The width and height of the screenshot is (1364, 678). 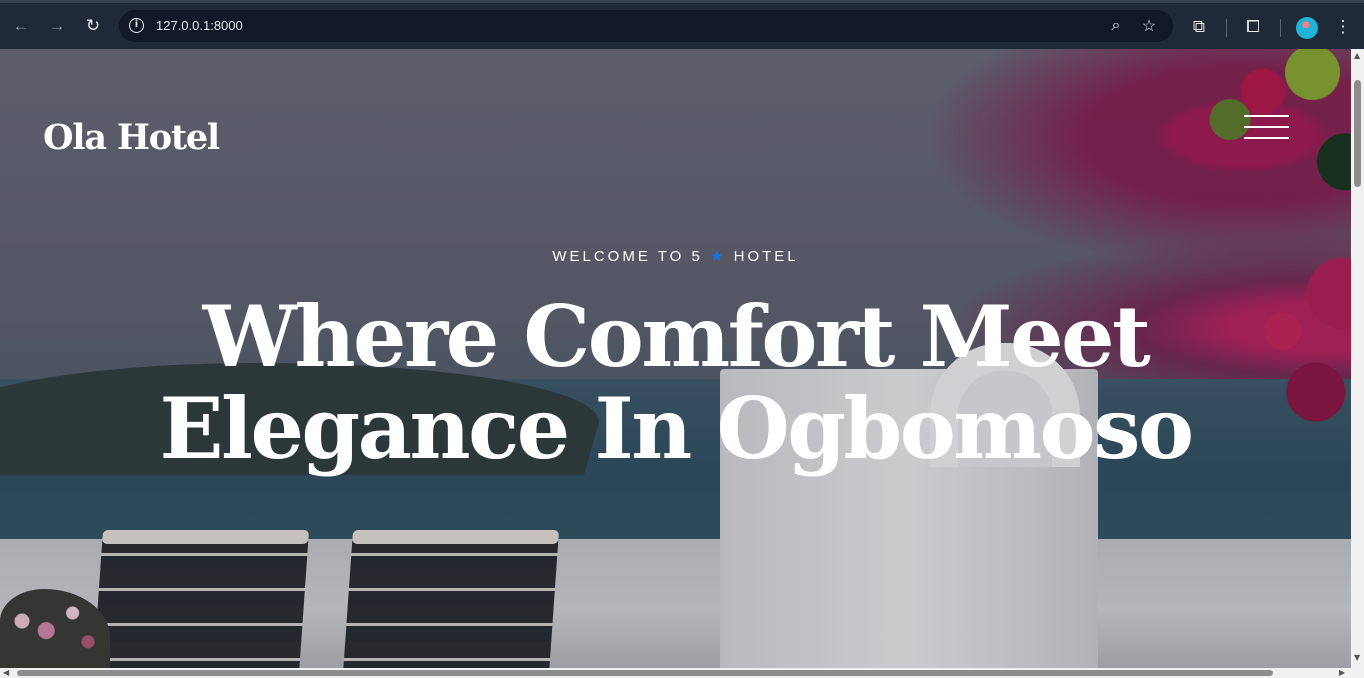 What do you see at coordinates (1357, 358) in the screenshot?
I see `vertical-scrollbar: ▲ ▼` at bounding box center [1357, 358].